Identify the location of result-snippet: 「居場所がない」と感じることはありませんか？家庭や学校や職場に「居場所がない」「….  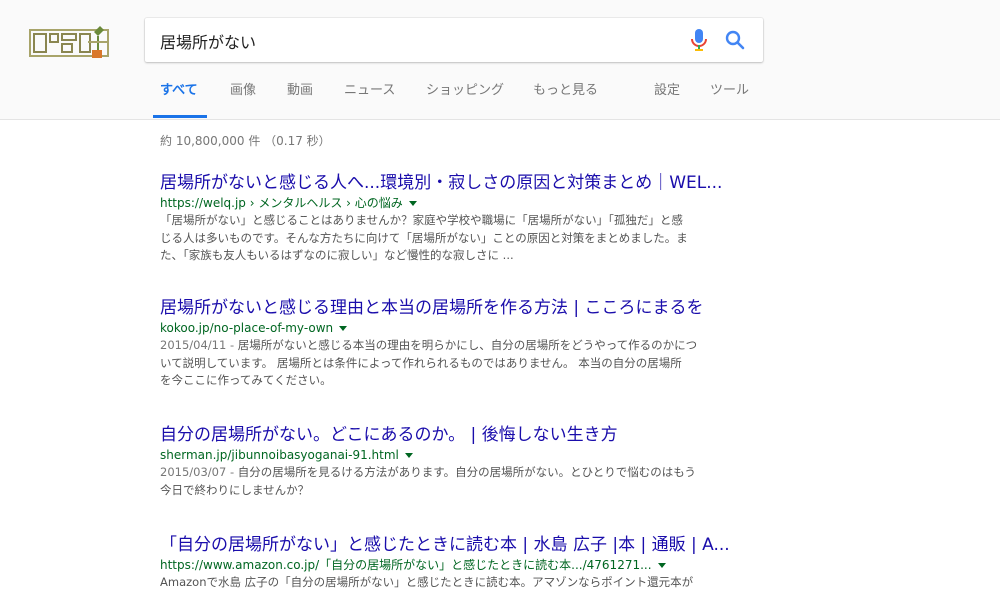
(460, 238).